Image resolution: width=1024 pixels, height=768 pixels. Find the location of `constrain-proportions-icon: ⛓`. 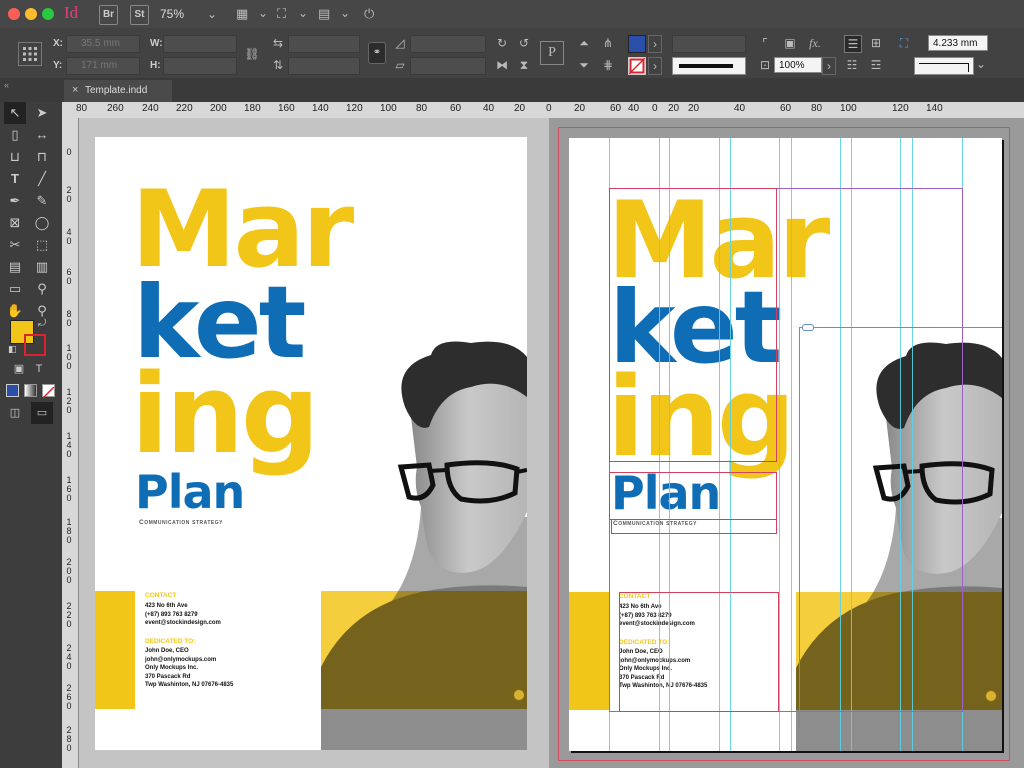

constrain-proportions-icon: ⛓ is located at coordinates (252, 54).